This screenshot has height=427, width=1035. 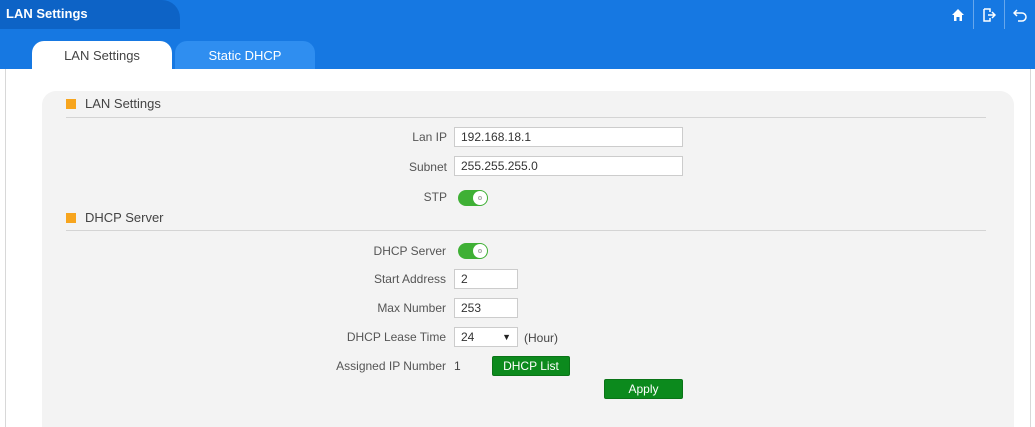 I want to click on lan-ip-label: Lan IP, so click(x=429, y=137).